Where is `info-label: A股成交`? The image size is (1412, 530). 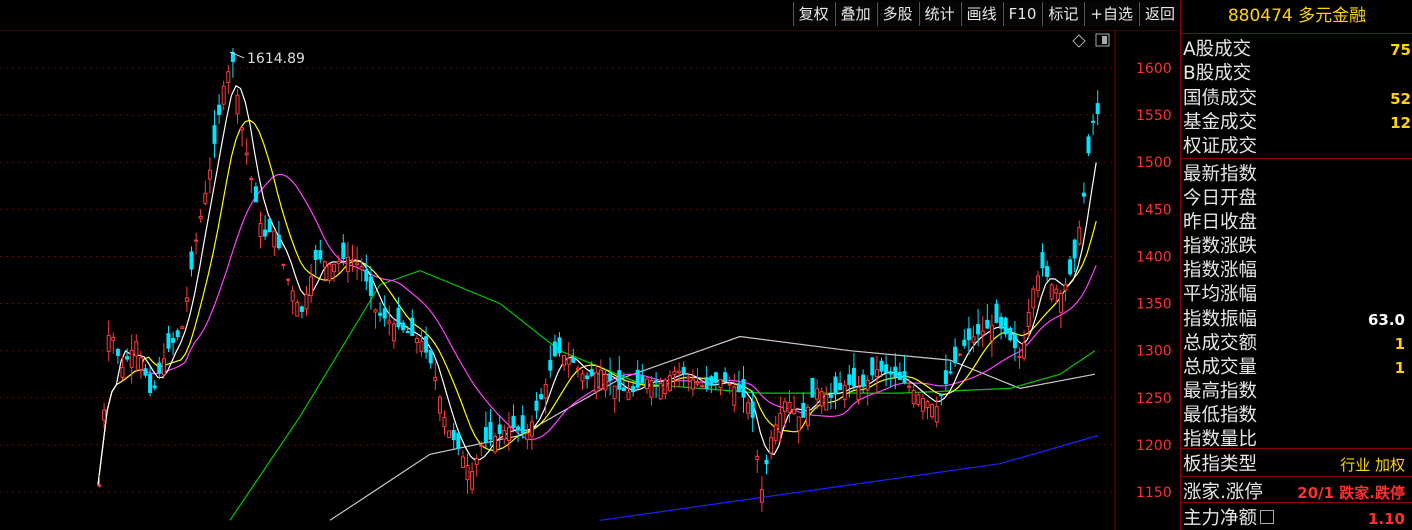 info-label: A股成交 is located at coordinates (1217, 49).